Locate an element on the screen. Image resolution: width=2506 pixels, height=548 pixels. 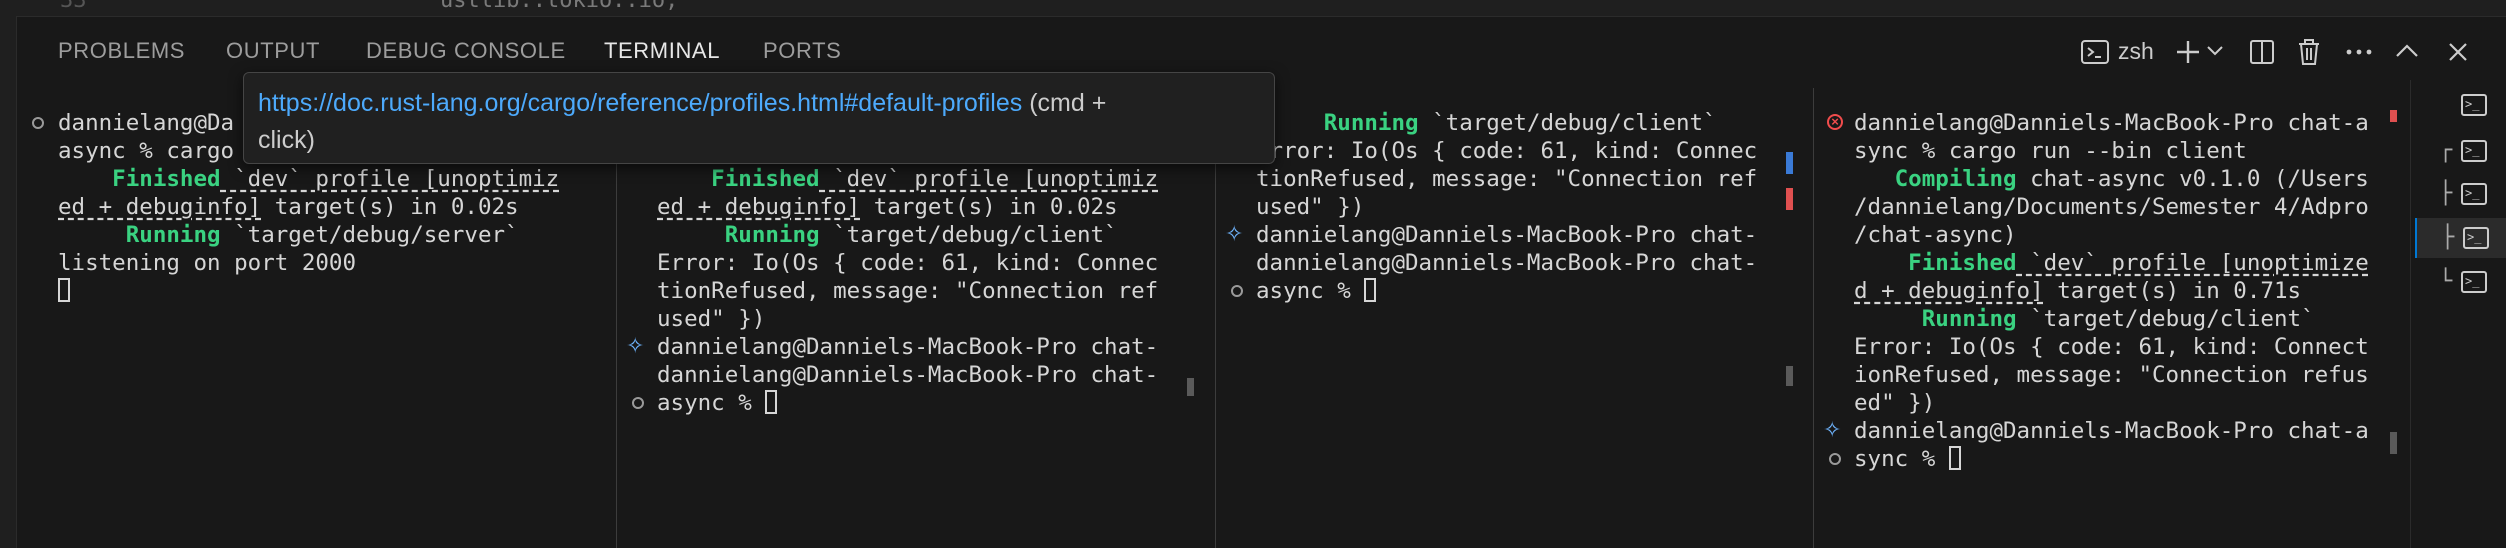
split-icon is located at coordinates (2262, 52).